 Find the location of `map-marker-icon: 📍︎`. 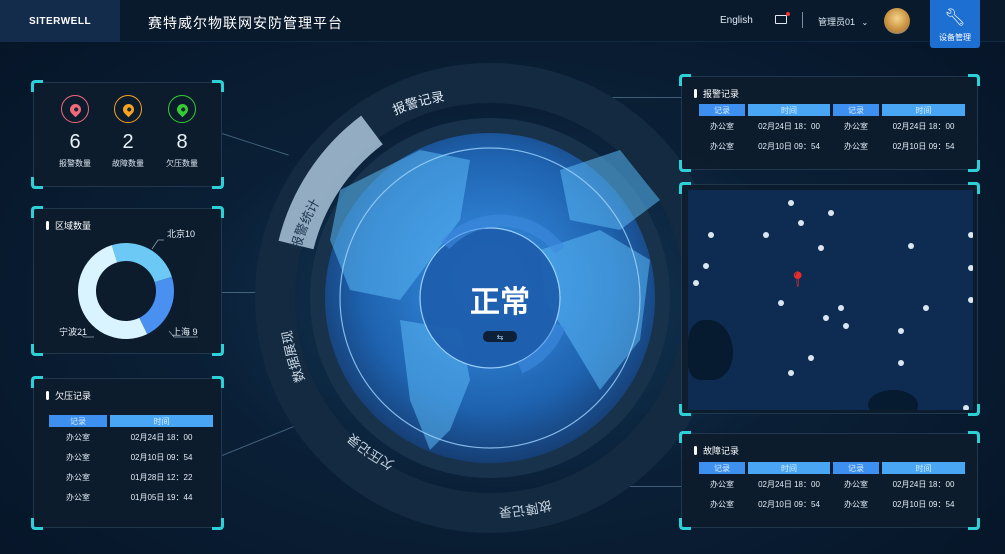

map-marker-icon: 📍︎ is located at coordinates (797, 279).